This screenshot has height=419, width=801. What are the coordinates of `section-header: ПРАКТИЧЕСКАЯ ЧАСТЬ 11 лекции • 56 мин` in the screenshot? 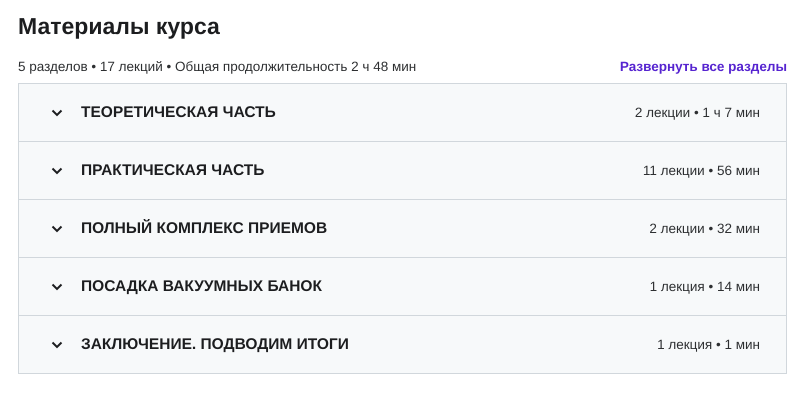 It's located at (402, 170).